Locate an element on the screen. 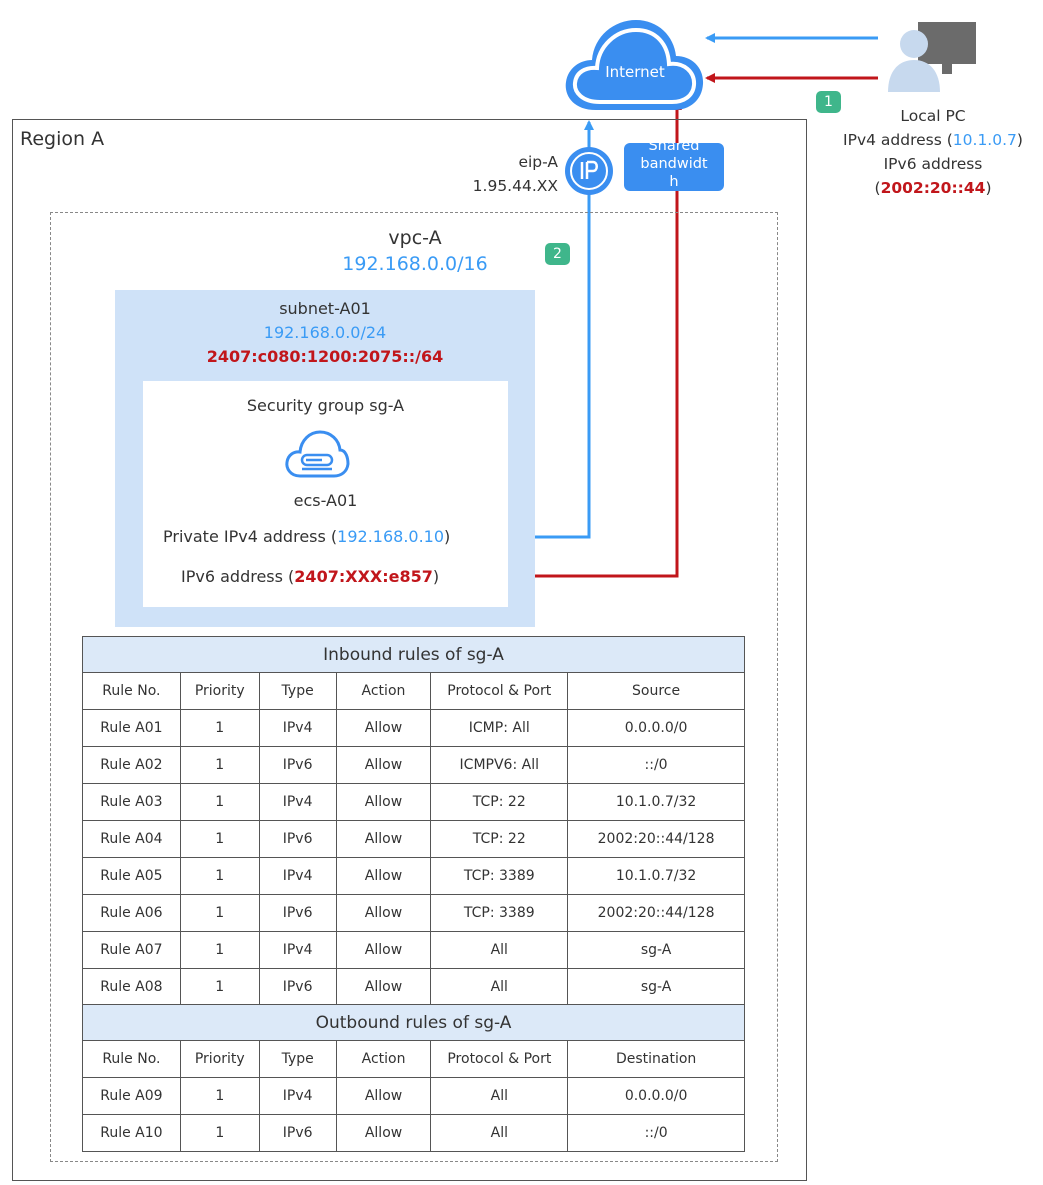 The image size is (1043, 1185). table-cell: Rule A05 is located at coordinates (131, 876).